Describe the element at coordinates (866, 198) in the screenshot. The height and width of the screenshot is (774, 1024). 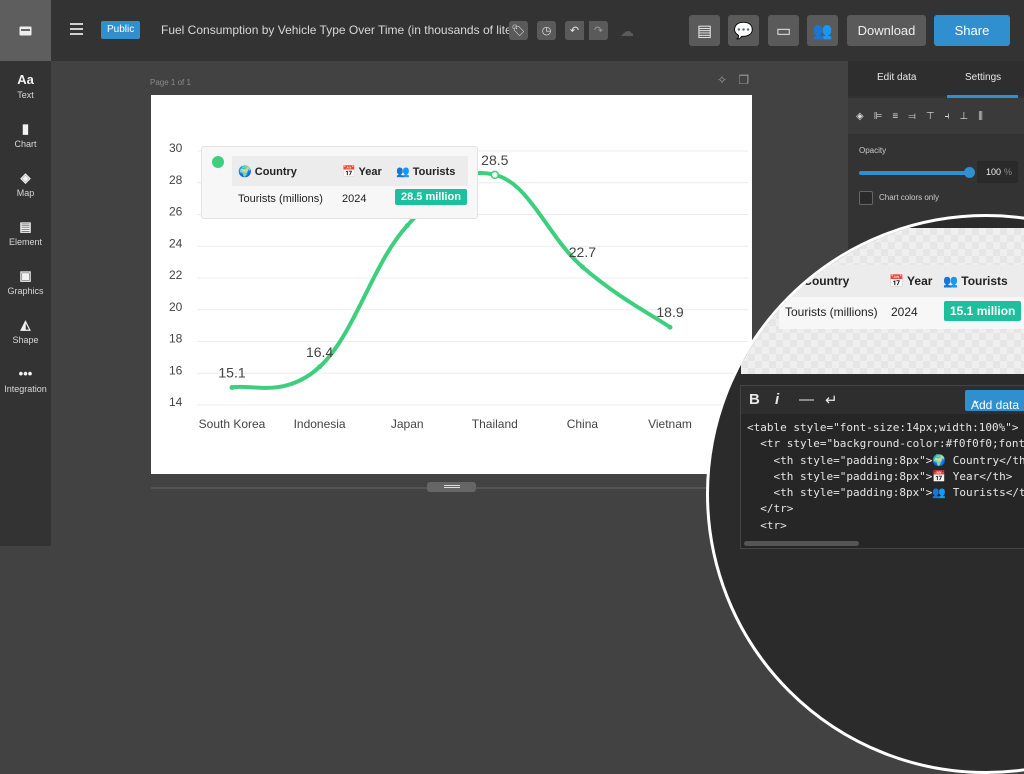
I see `chart-colors-only-checkbox` at that location.